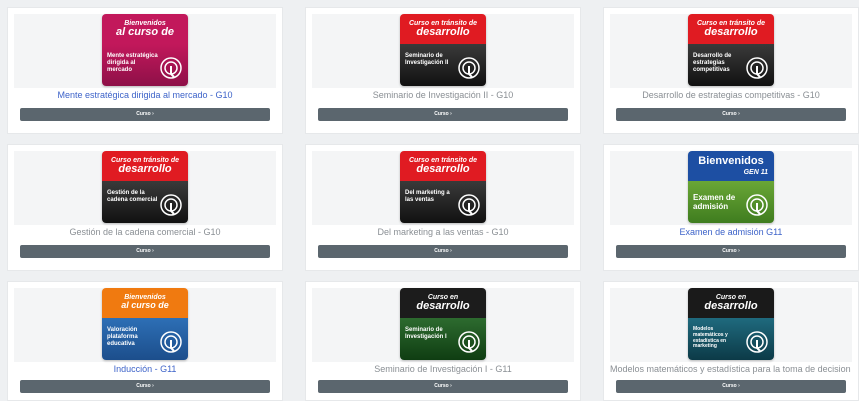 The image size is (859, 401). What do you see at coordinates (427, 59) in the screenshot?
I see `thumbnail-course-name: Seminario de Investigación II` at bounding box center [427, 59].